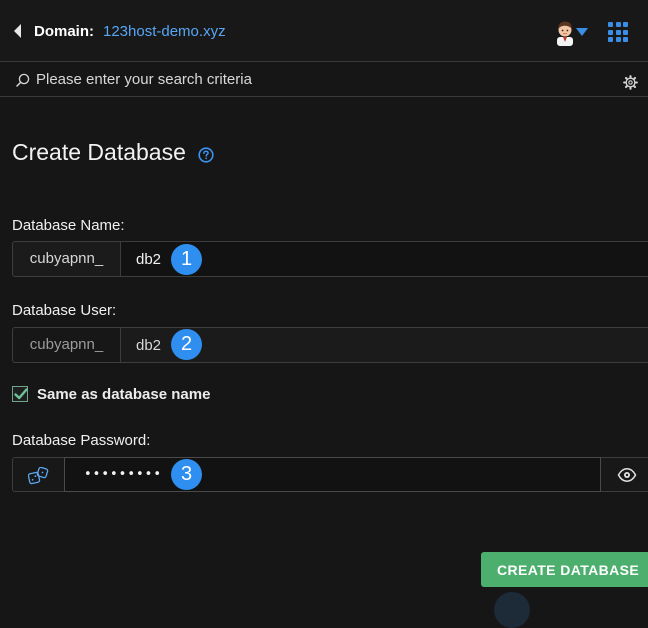 This screenshot has width=648, height=628. I want to click on database-user-group: cubyapnn_, so click(330, 345).